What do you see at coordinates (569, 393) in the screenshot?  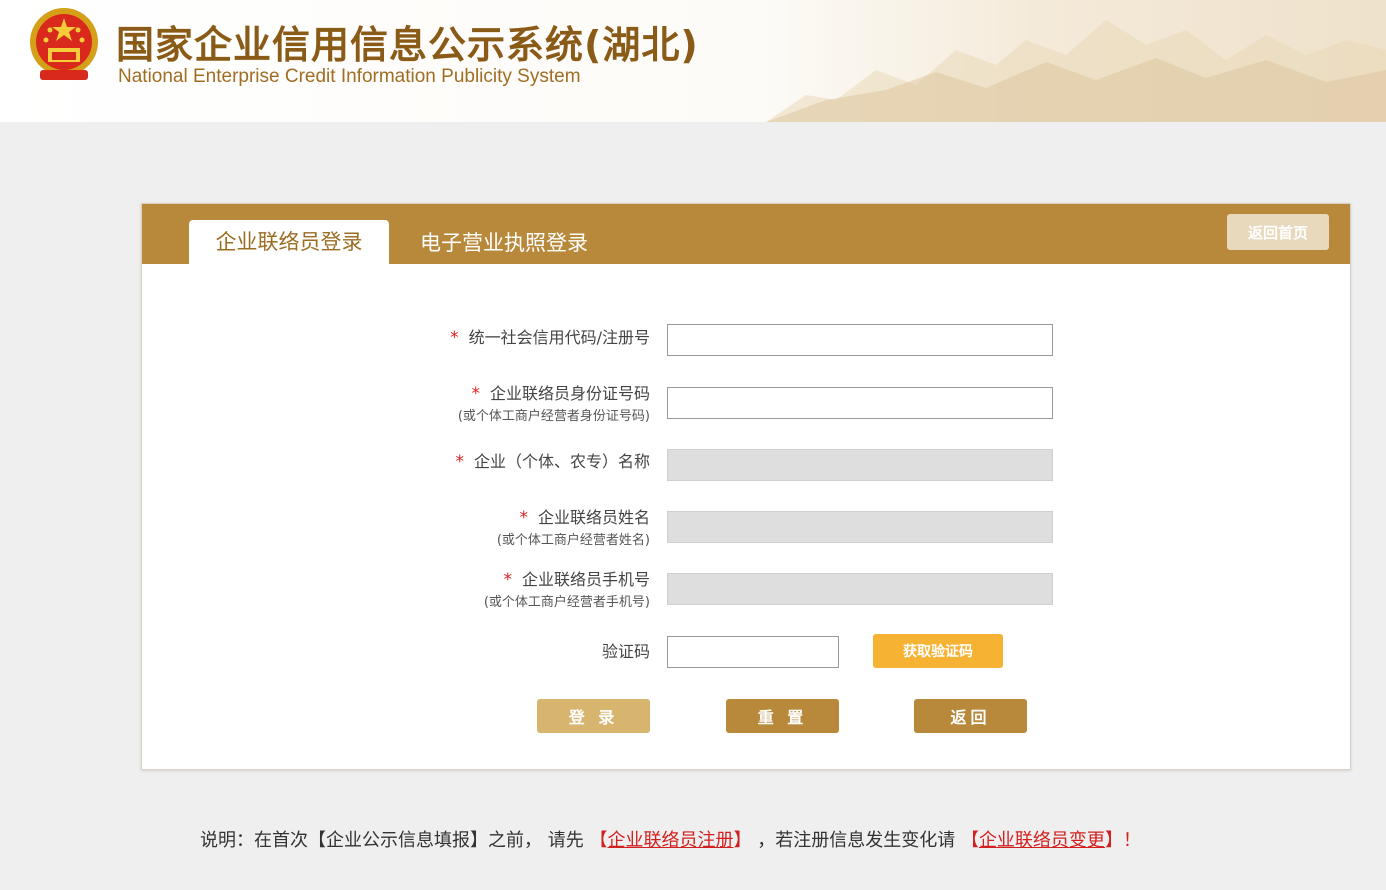 I see `id-number-label: 企业联络员身份证号码` at bounding box center [569, 393].